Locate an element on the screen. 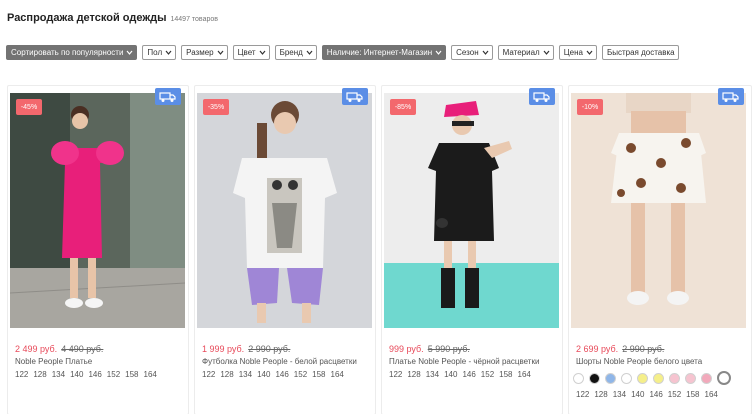 This screenshot has height=414, width=752. current-price: 999 руб. is located at coordinates (406, 349).